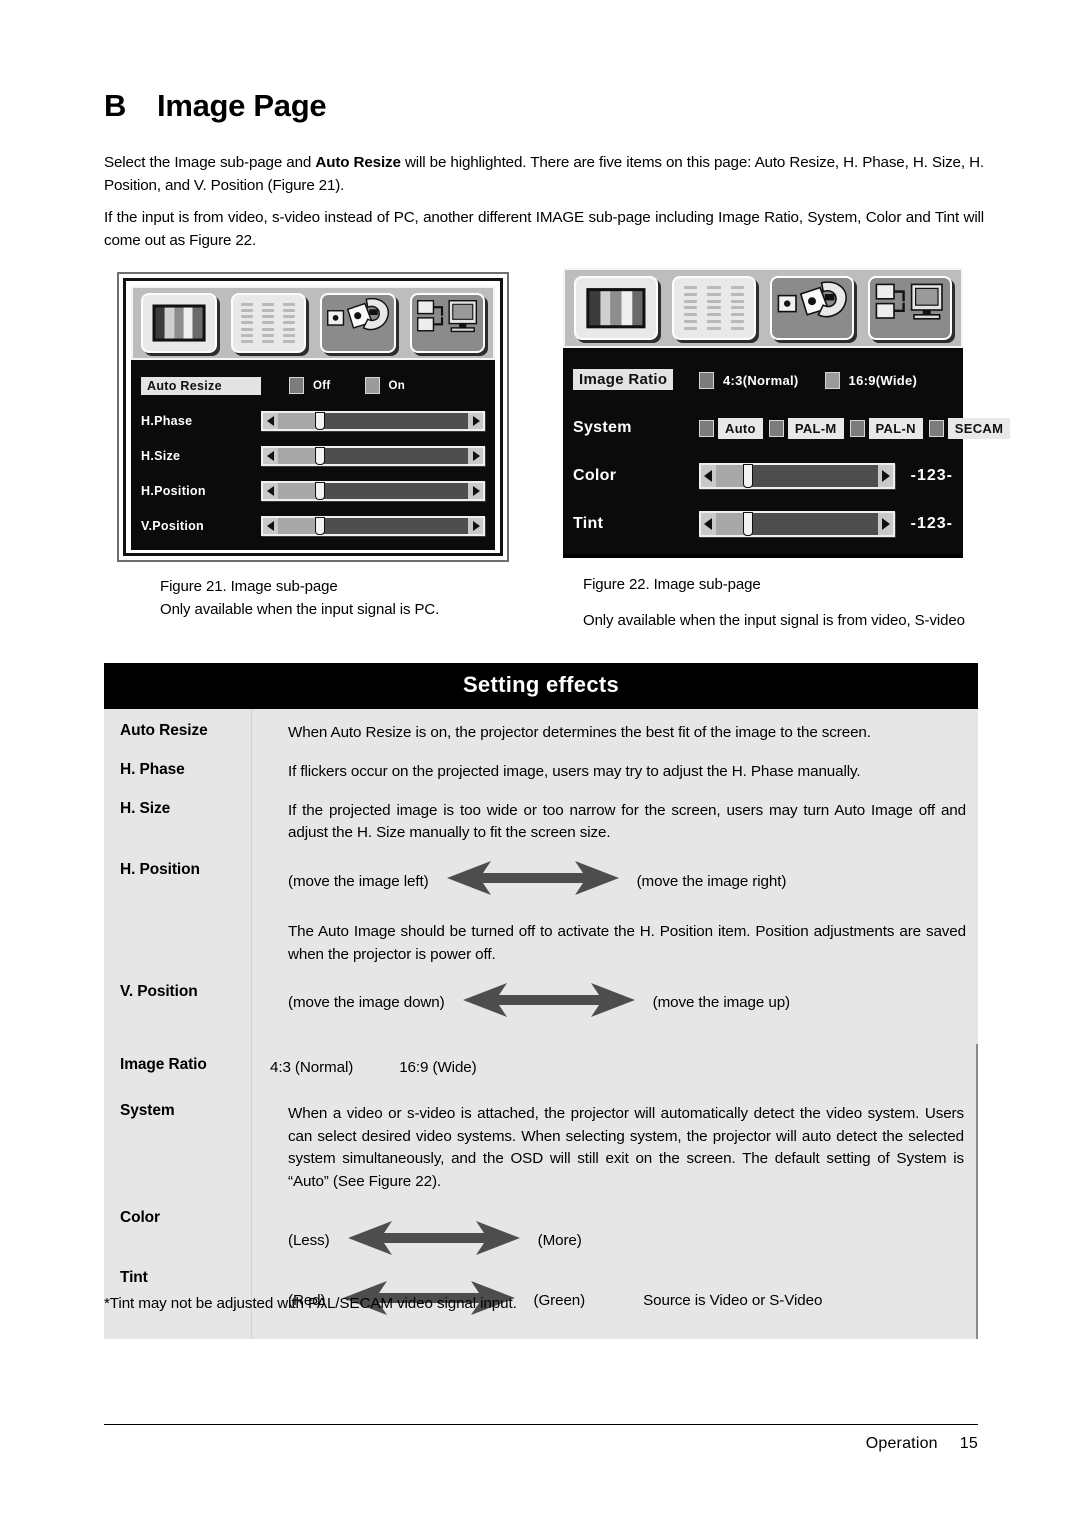  What do you see at coordinates (595, 475) in the screenshot?
I see `osd-label-color: Color` at bounding box center [595, 475].